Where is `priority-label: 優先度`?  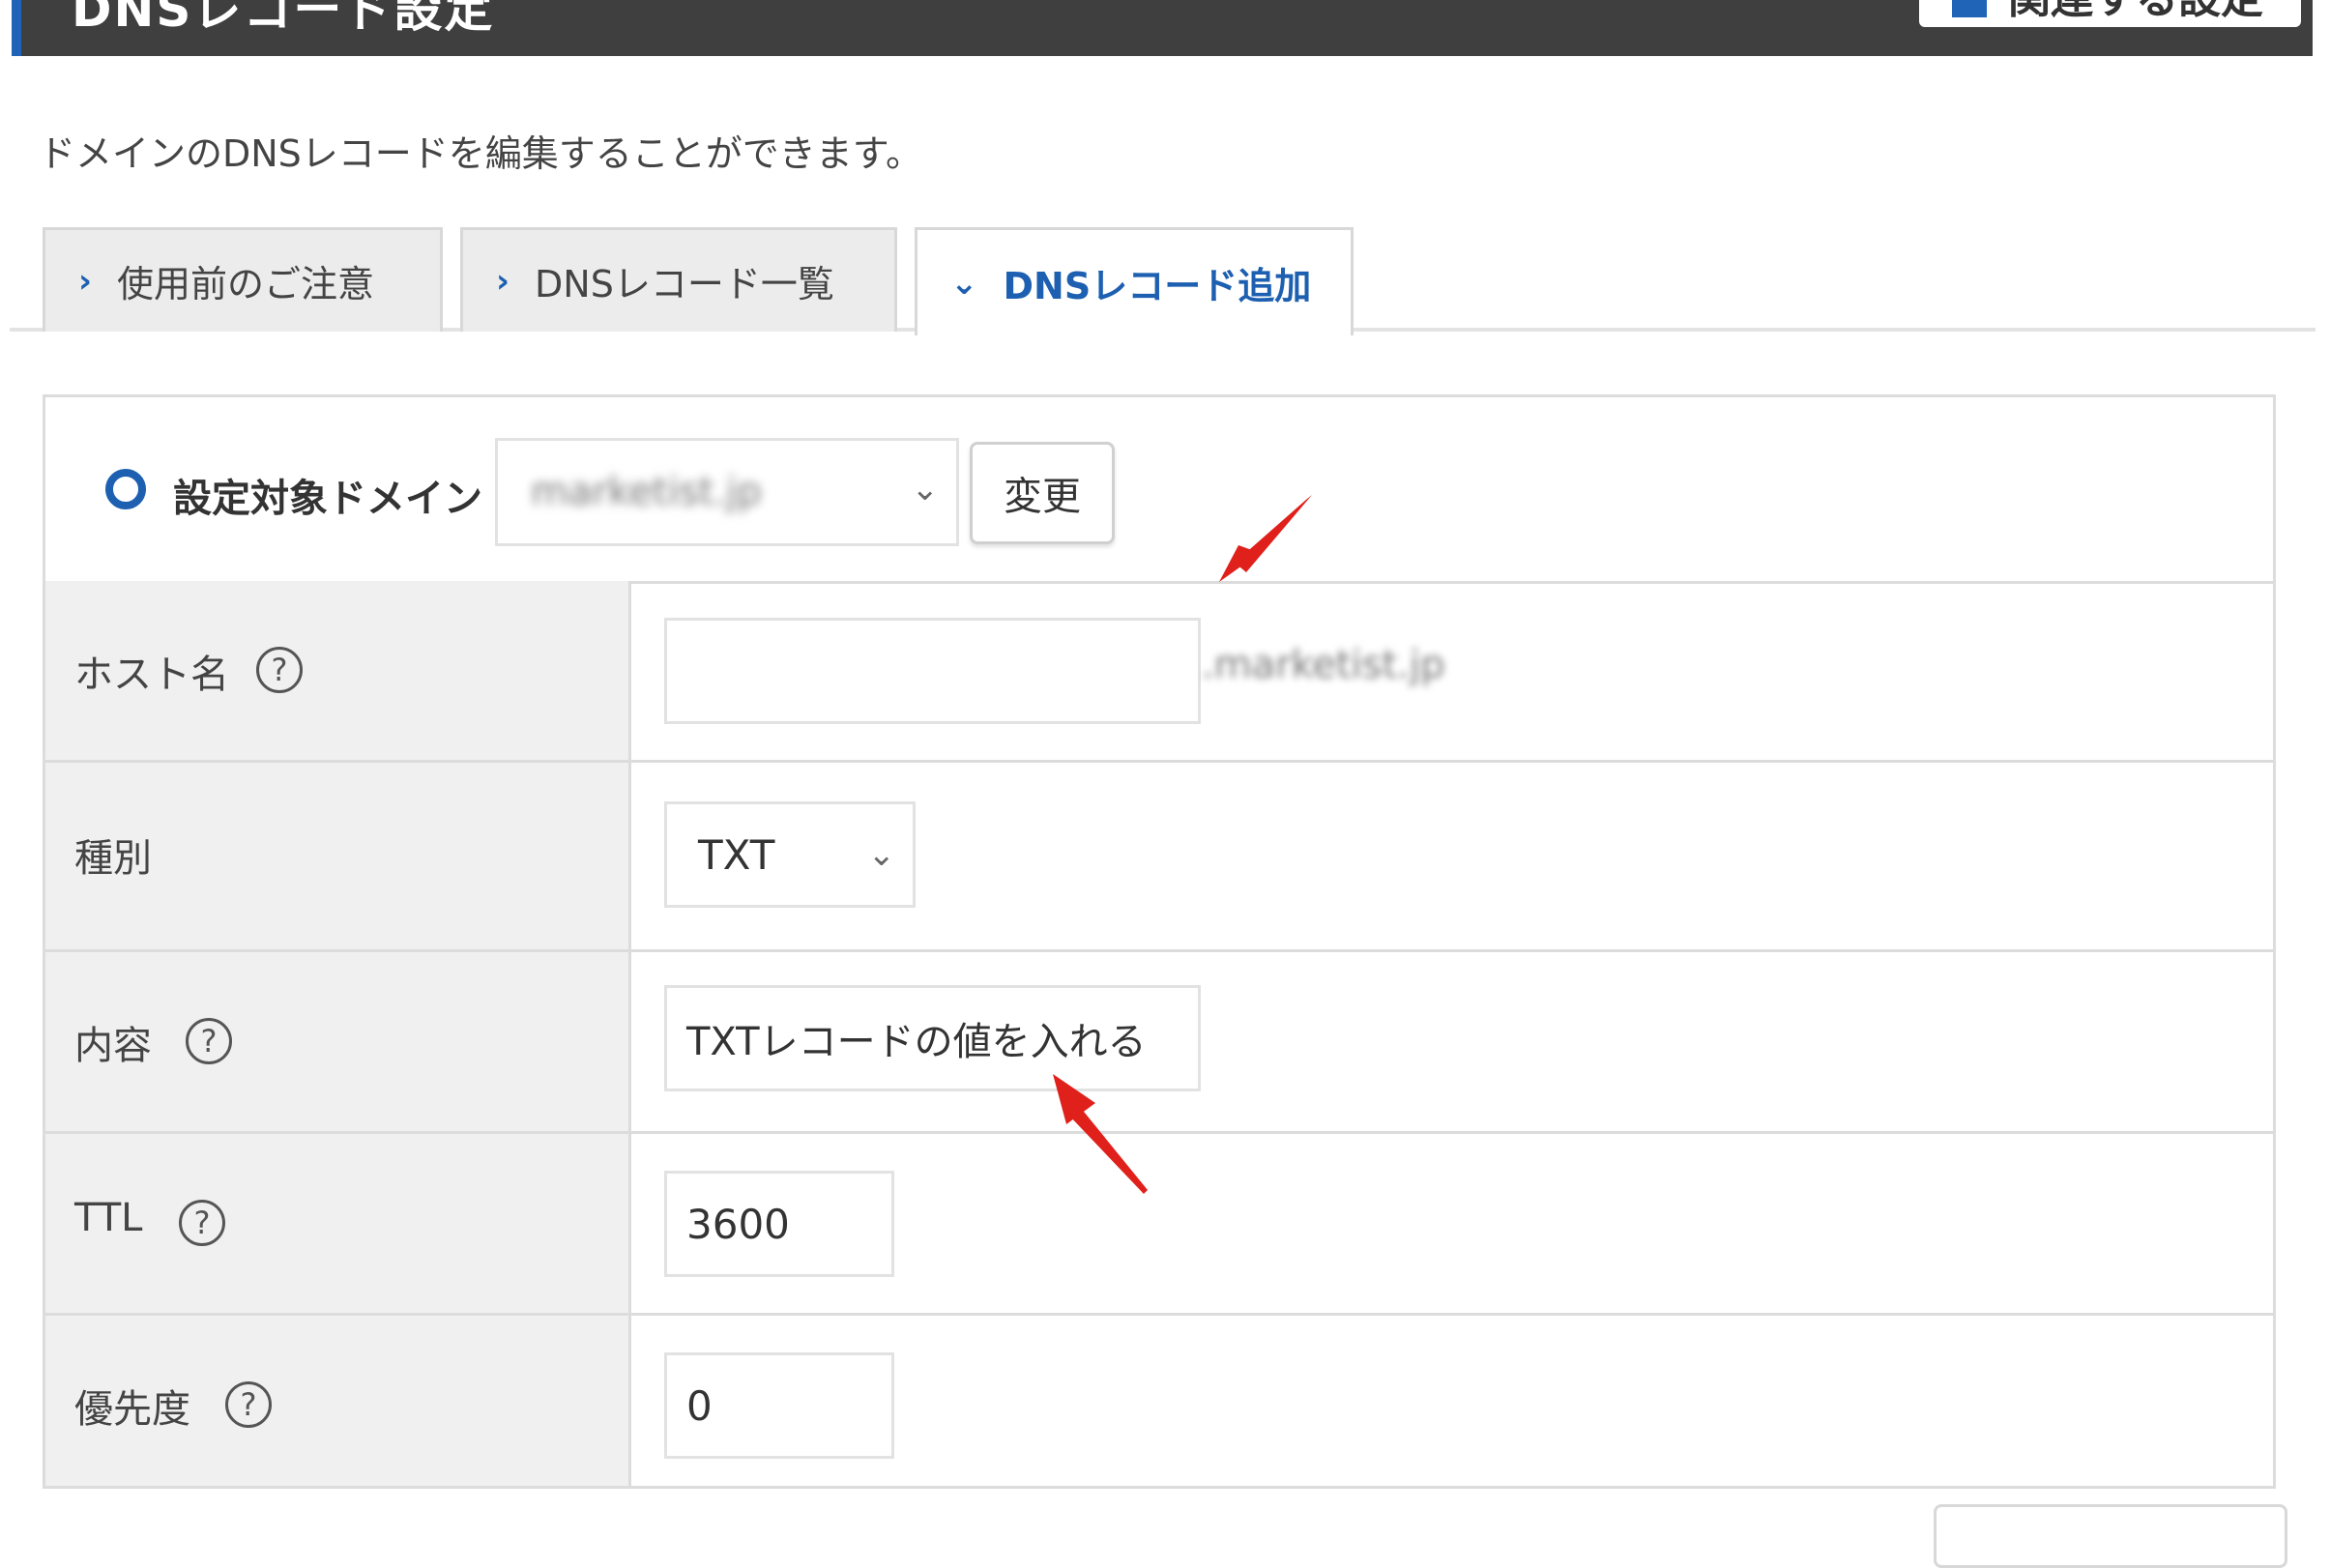 priority-label: 優先度 is located at coordinates (132, 1409).